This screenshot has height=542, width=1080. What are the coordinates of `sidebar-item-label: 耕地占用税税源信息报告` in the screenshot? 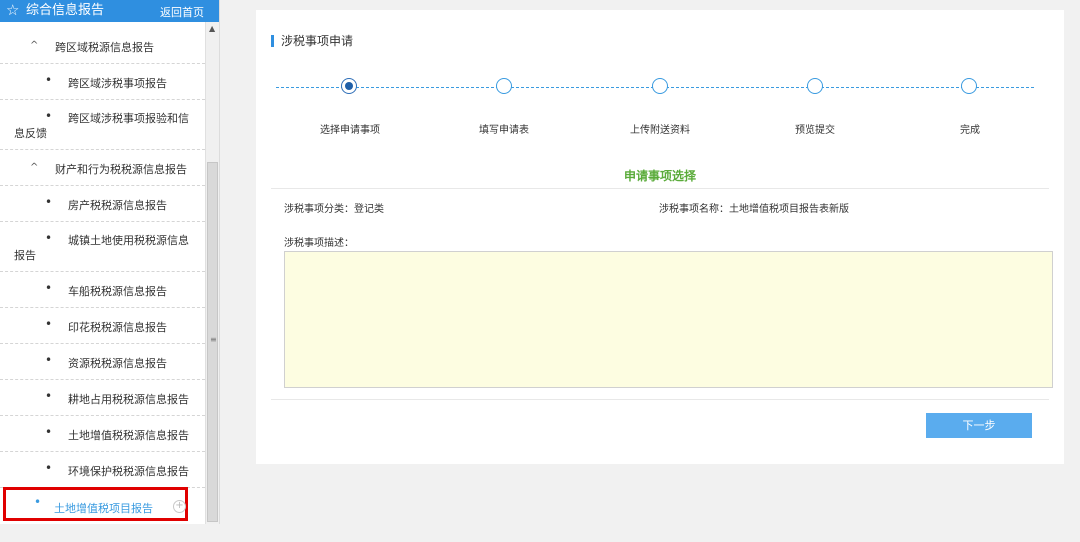 It's located at (128, 399).